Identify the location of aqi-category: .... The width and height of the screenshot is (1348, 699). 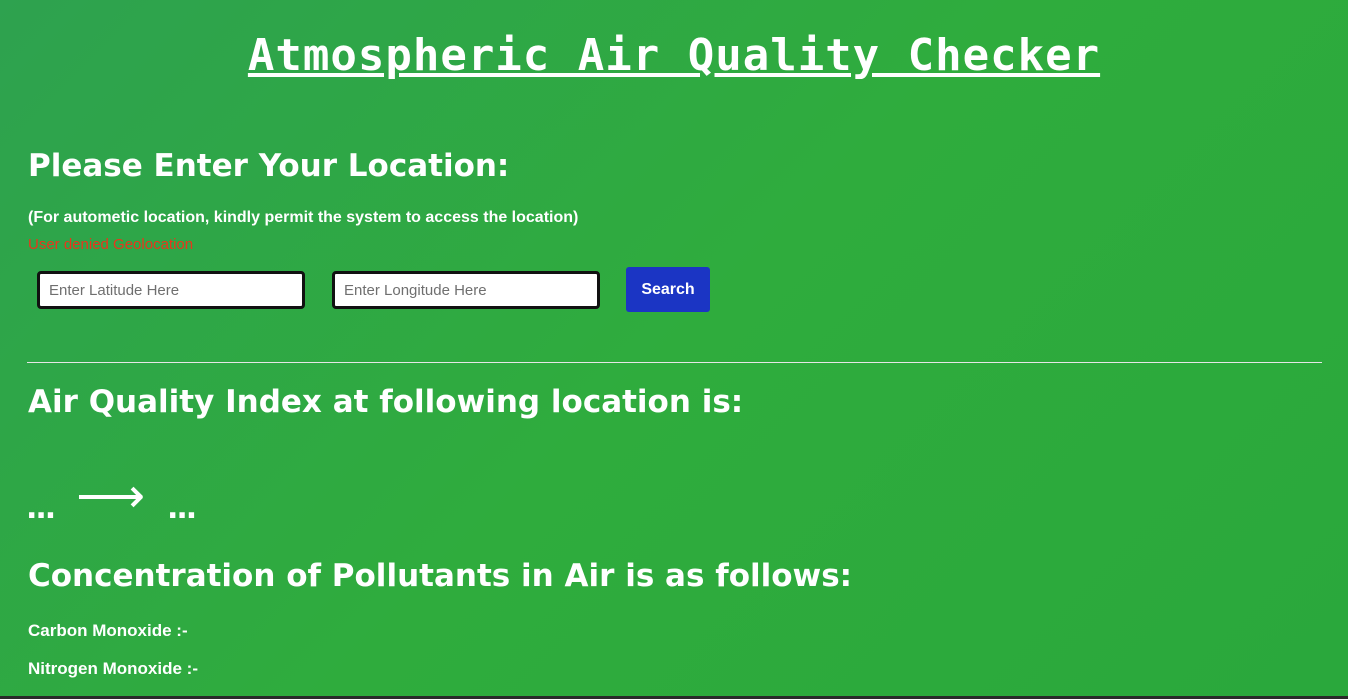
(182, 508).